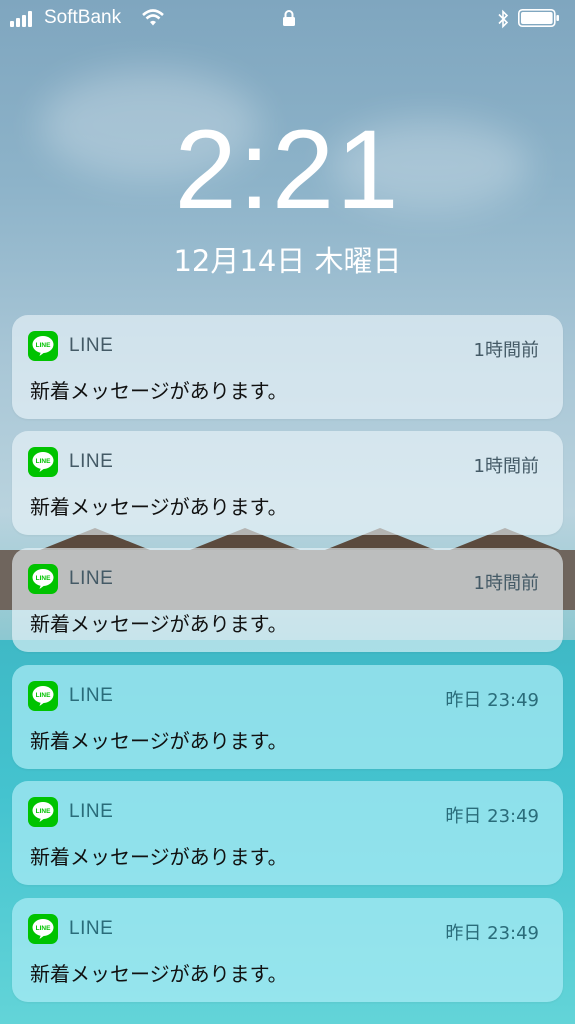 This screenshot has width=575, height=1024. Describe the element at coordinates (153, 17) in the screenshot. I see `wifi-icon` at that location.